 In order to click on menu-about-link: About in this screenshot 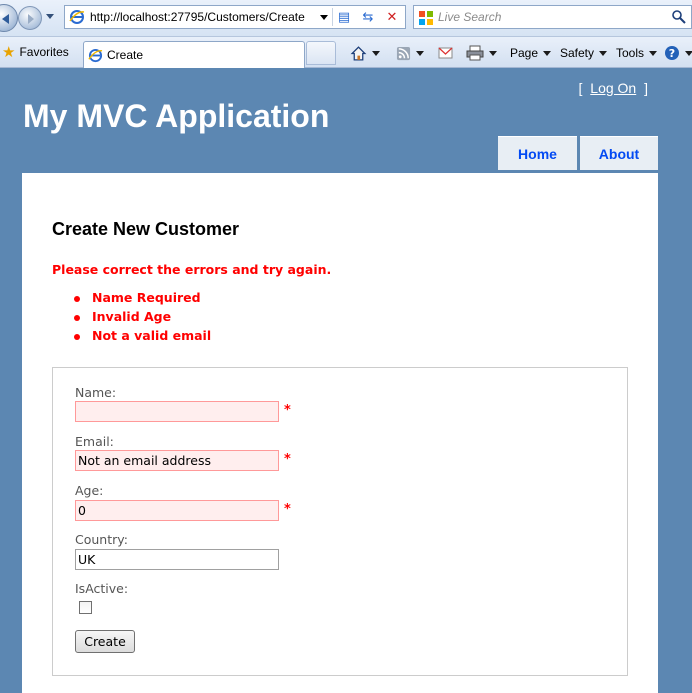, I will do `click(619, 153)`.